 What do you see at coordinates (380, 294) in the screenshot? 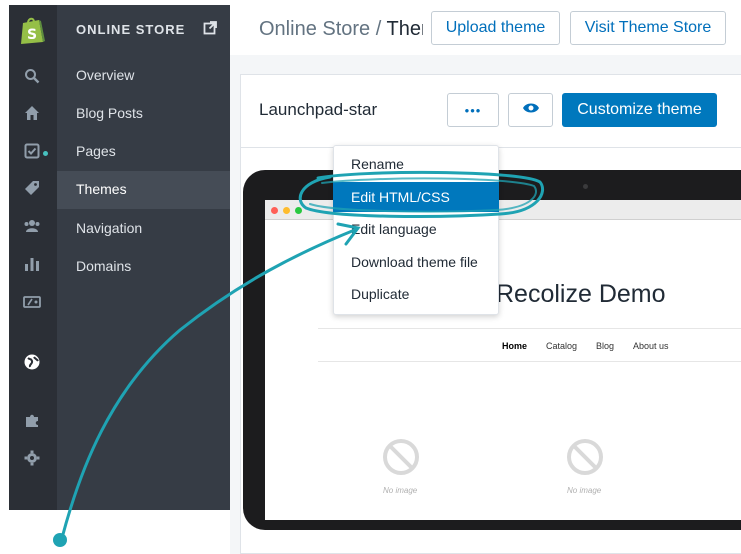
I see `menu-item-label: Duplicate` at bounding box center [380, 294].